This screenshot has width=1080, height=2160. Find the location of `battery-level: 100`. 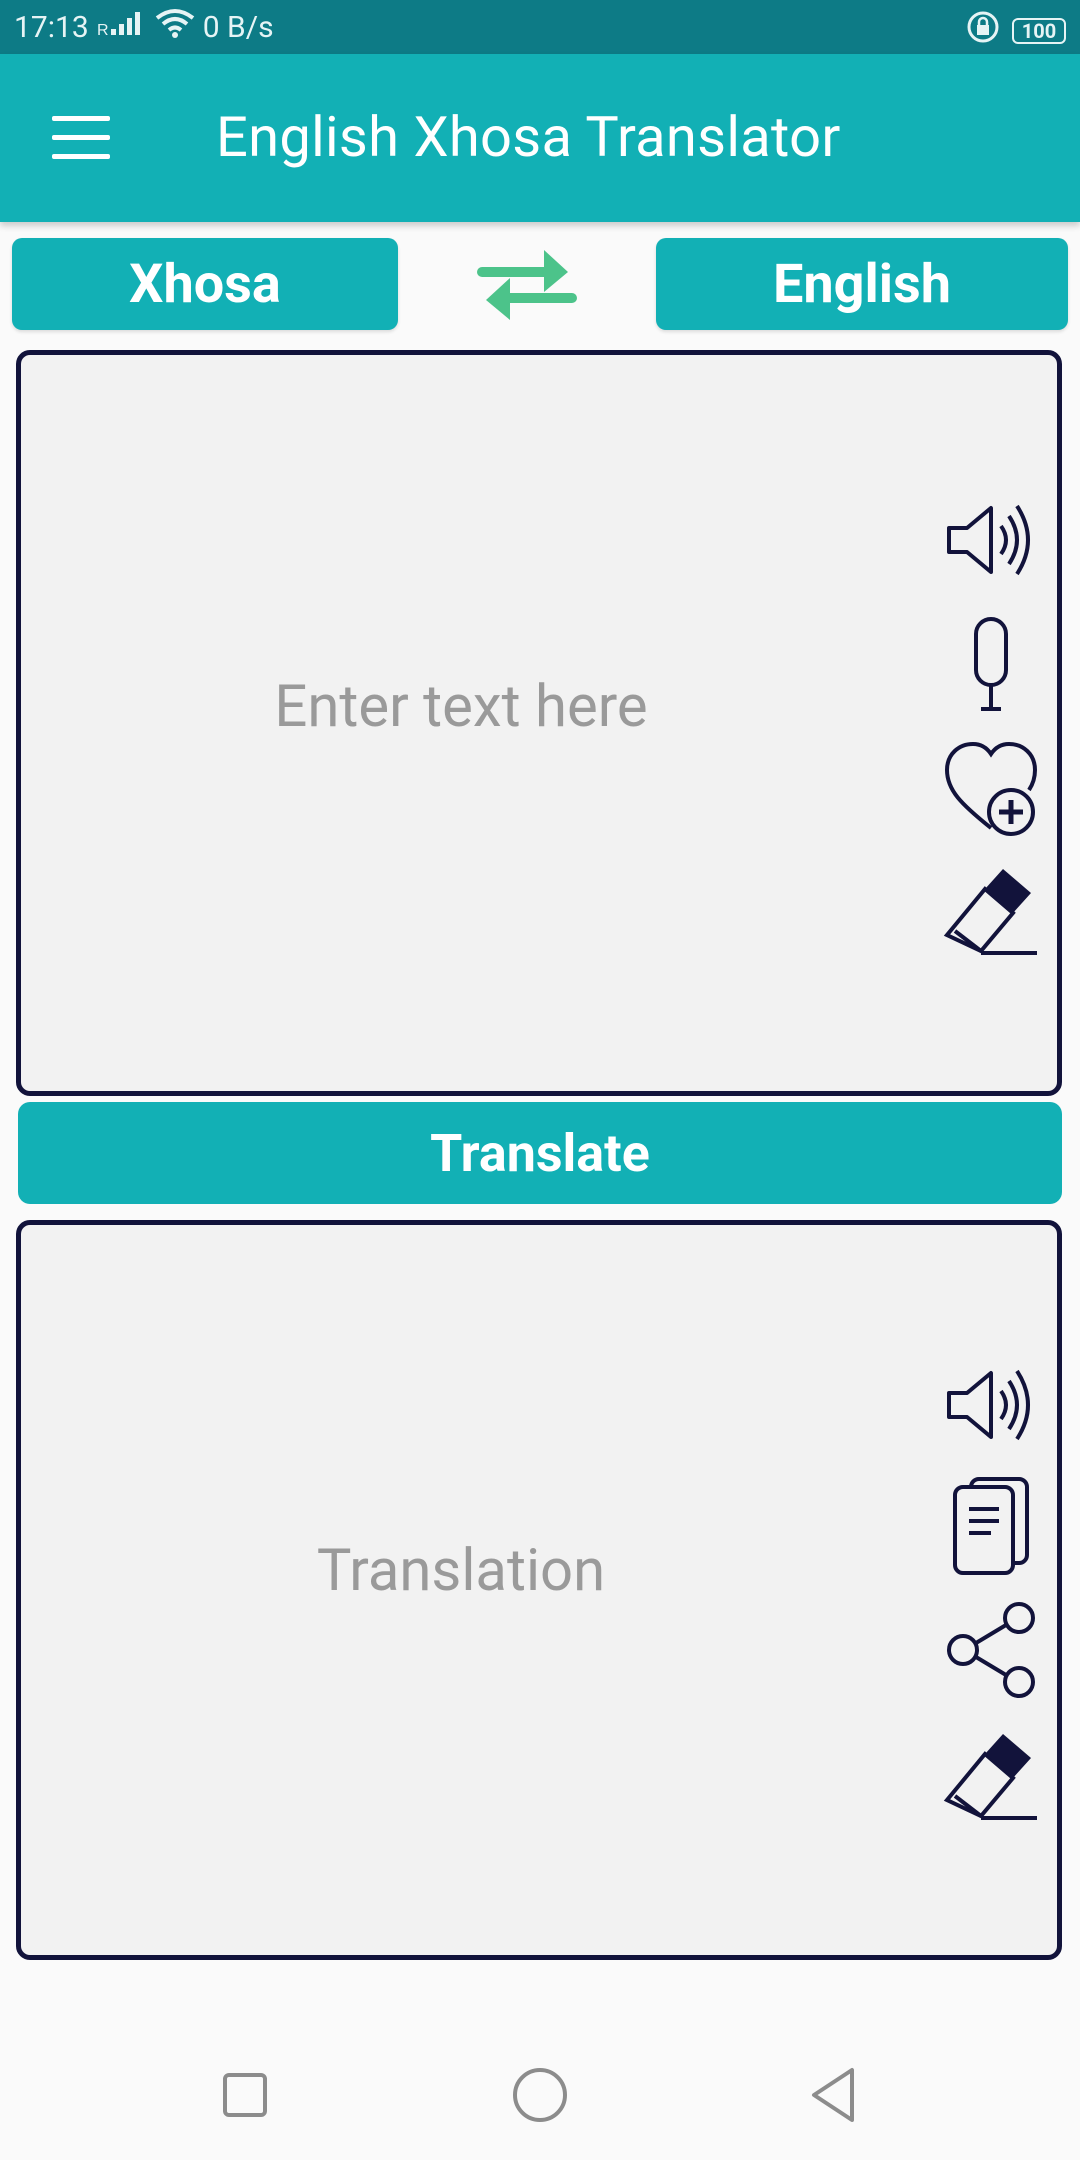

battery-level: 100 is located at coordinates (1039, 31).